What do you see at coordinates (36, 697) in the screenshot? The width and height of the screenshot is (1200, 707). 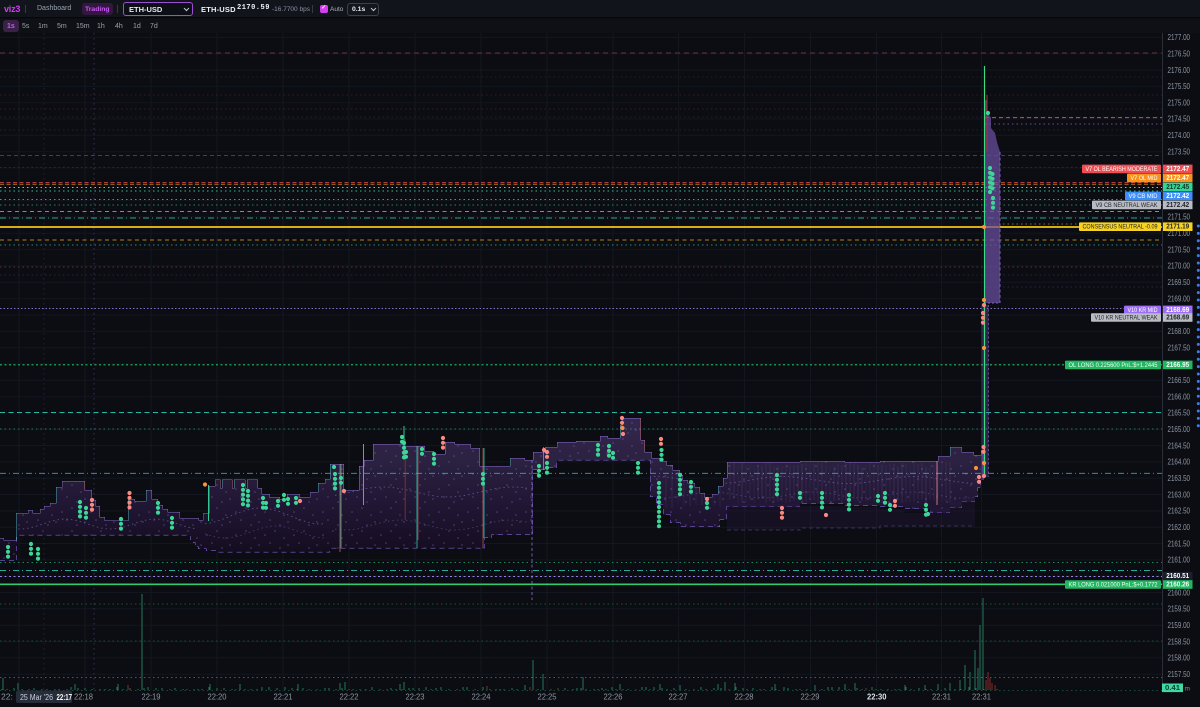 I see `svg-text: 25 Mar '26` at bounding box center [36, 697].